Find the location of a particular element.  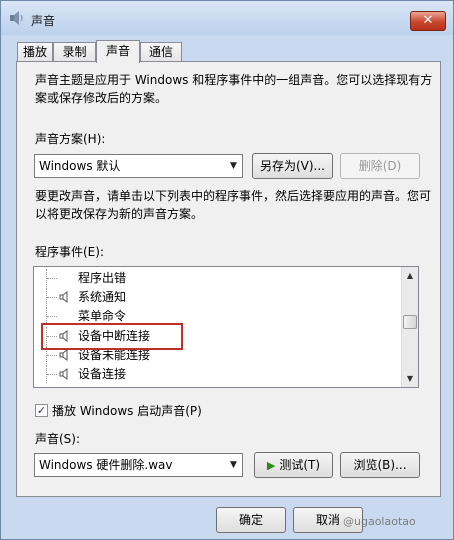

tab-sounds: 声音 is located at coordinates (118, 51).